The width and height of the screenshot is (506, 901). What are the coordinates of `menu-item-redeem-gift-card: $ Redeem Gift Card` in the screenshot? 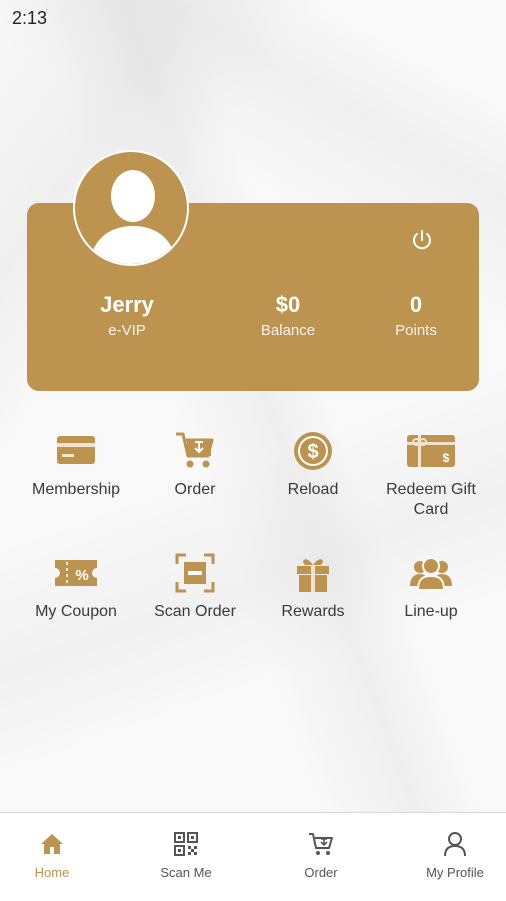 It's located at (431, 475).